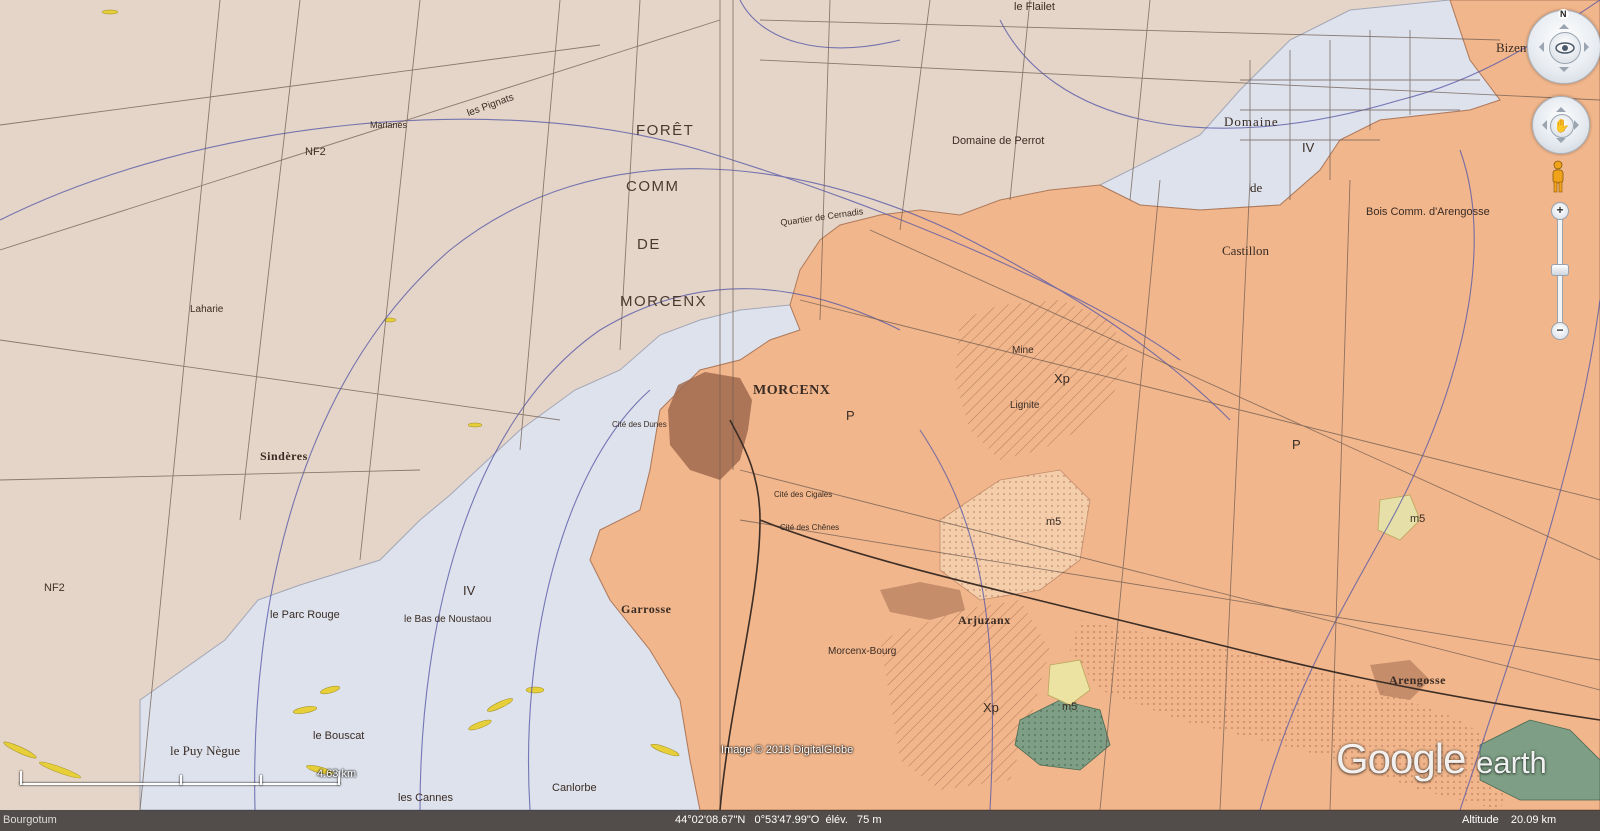 This screenshot has height=831, width=1600. Describe the element at coordinates (1511, 762) in the screenshot. I see `logo-earth-text: earth` at that location.